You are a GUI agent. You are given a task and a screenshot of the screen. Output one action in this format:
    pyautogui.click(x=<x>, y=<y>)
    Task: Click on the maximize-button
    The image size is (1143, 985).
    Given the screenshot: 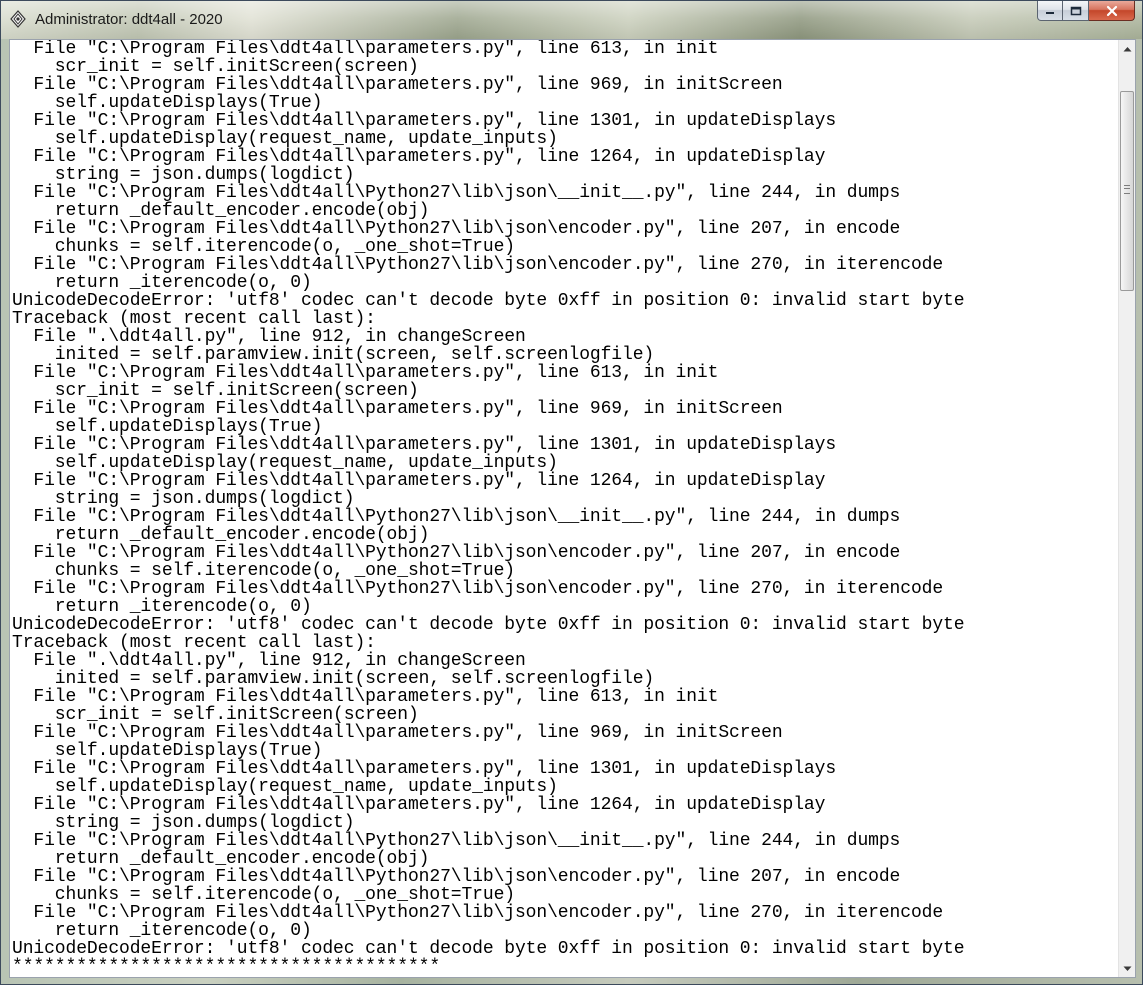 What is the action you would take?
    pyautogui.click(x=1076, y=11)
    